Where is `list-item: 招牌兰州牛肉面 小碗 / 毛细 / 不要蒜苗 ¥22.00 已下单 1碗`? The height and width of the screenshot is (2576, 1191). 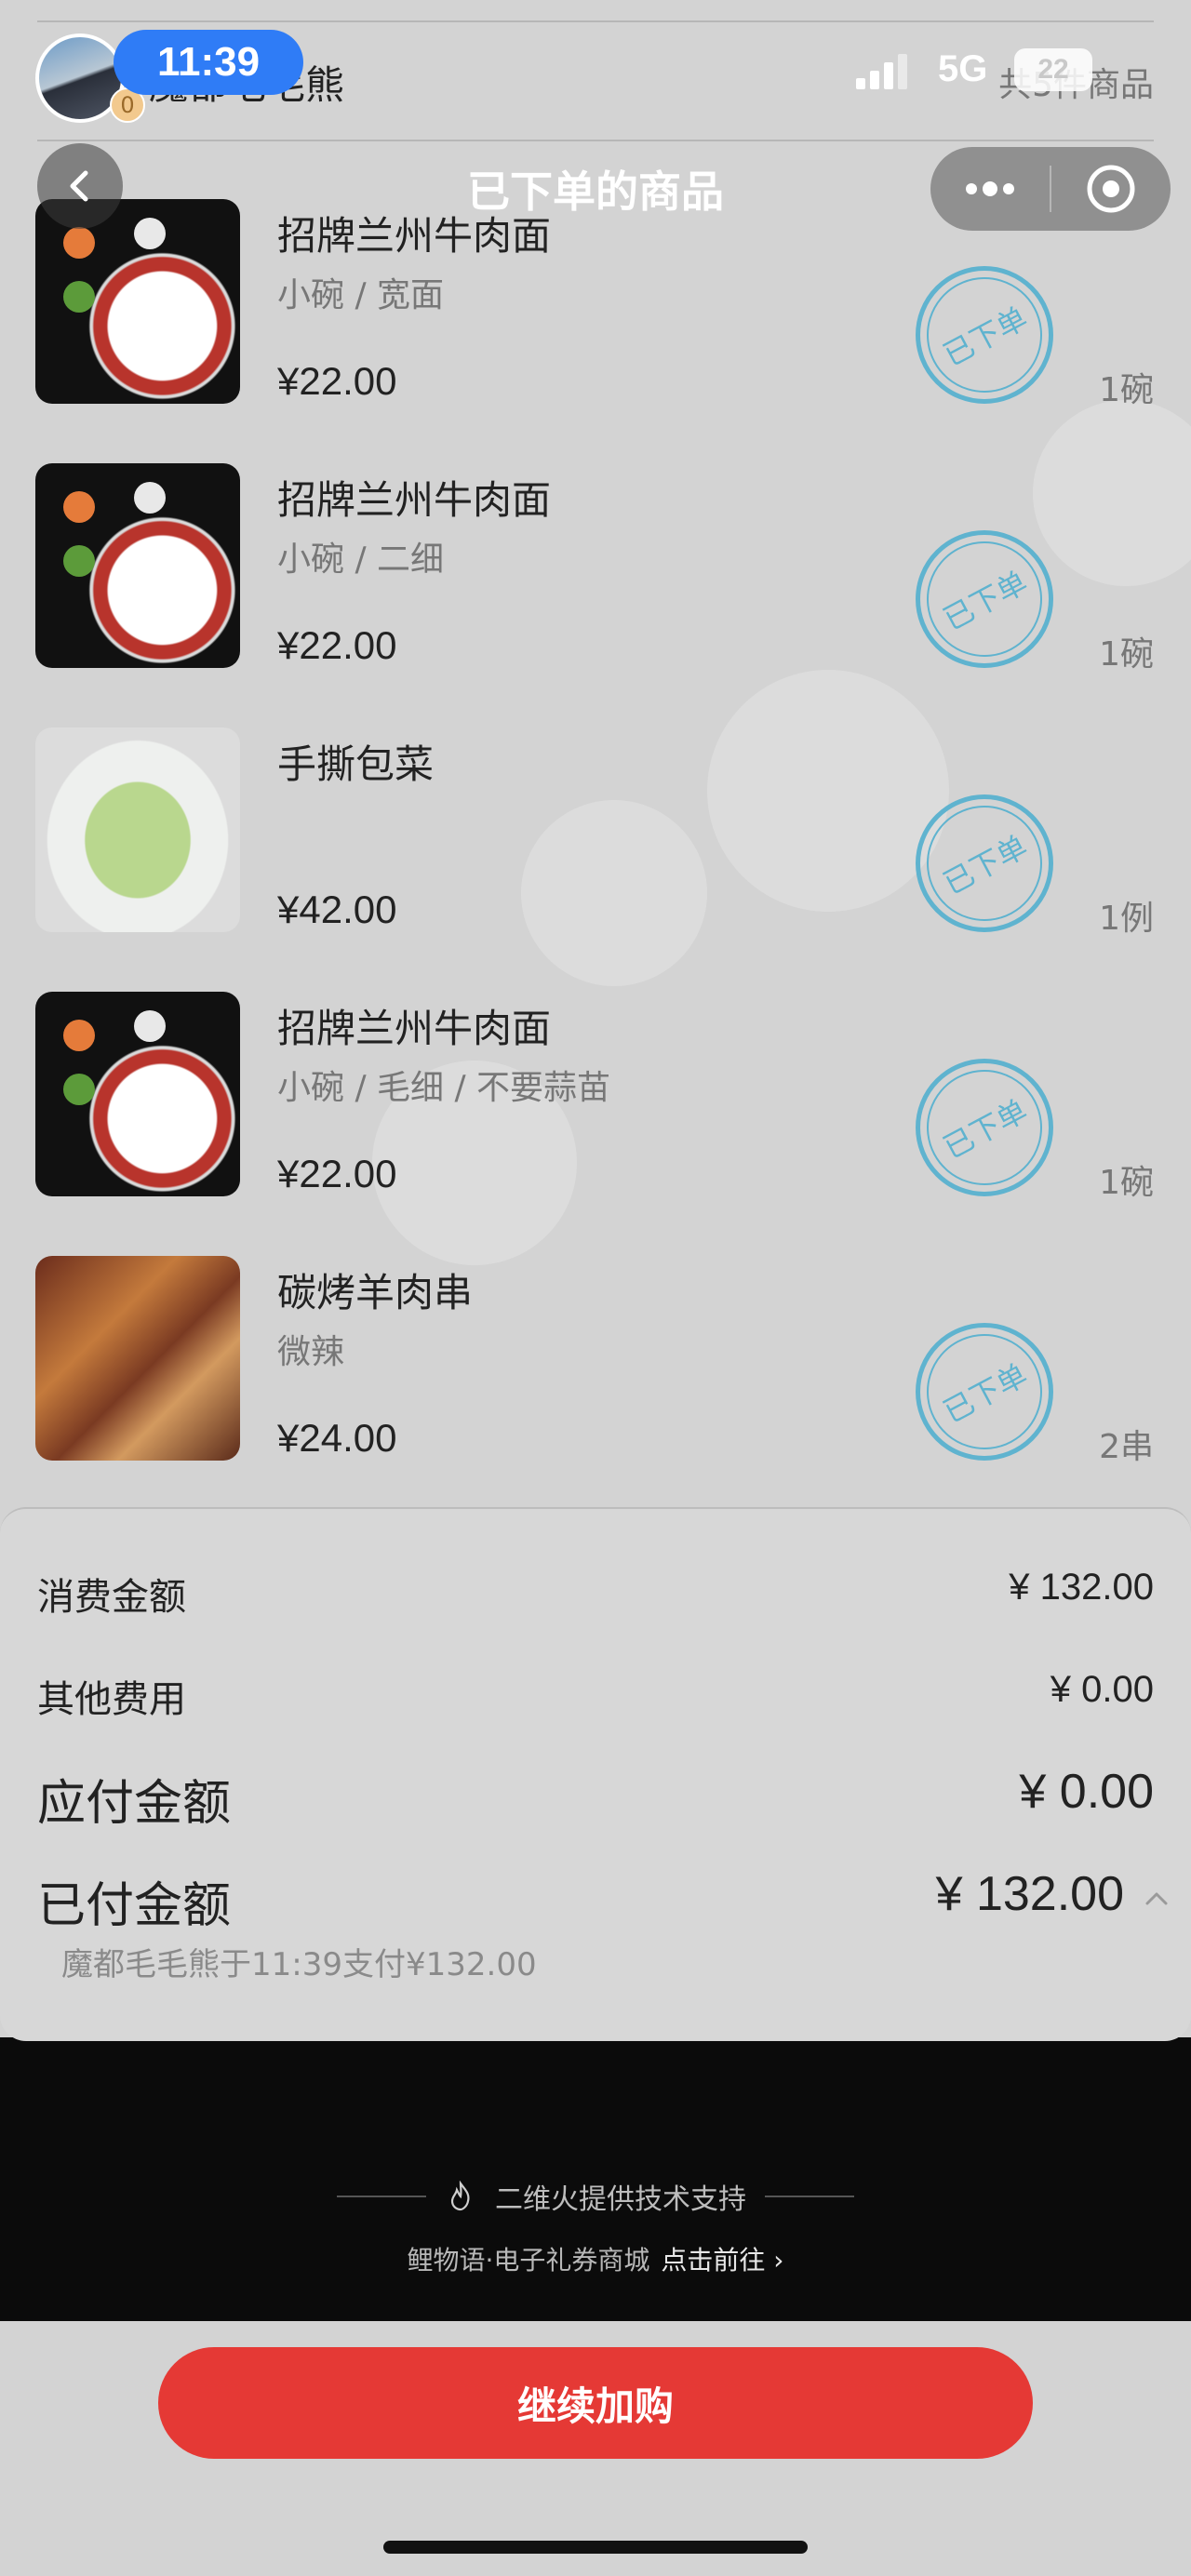
list-item: 招牌兰州牛肉面 小碗 / 毛细 / 不要蒜苗 ¥22.00 已下单 1碗 is located at coordinates (595, 1069).